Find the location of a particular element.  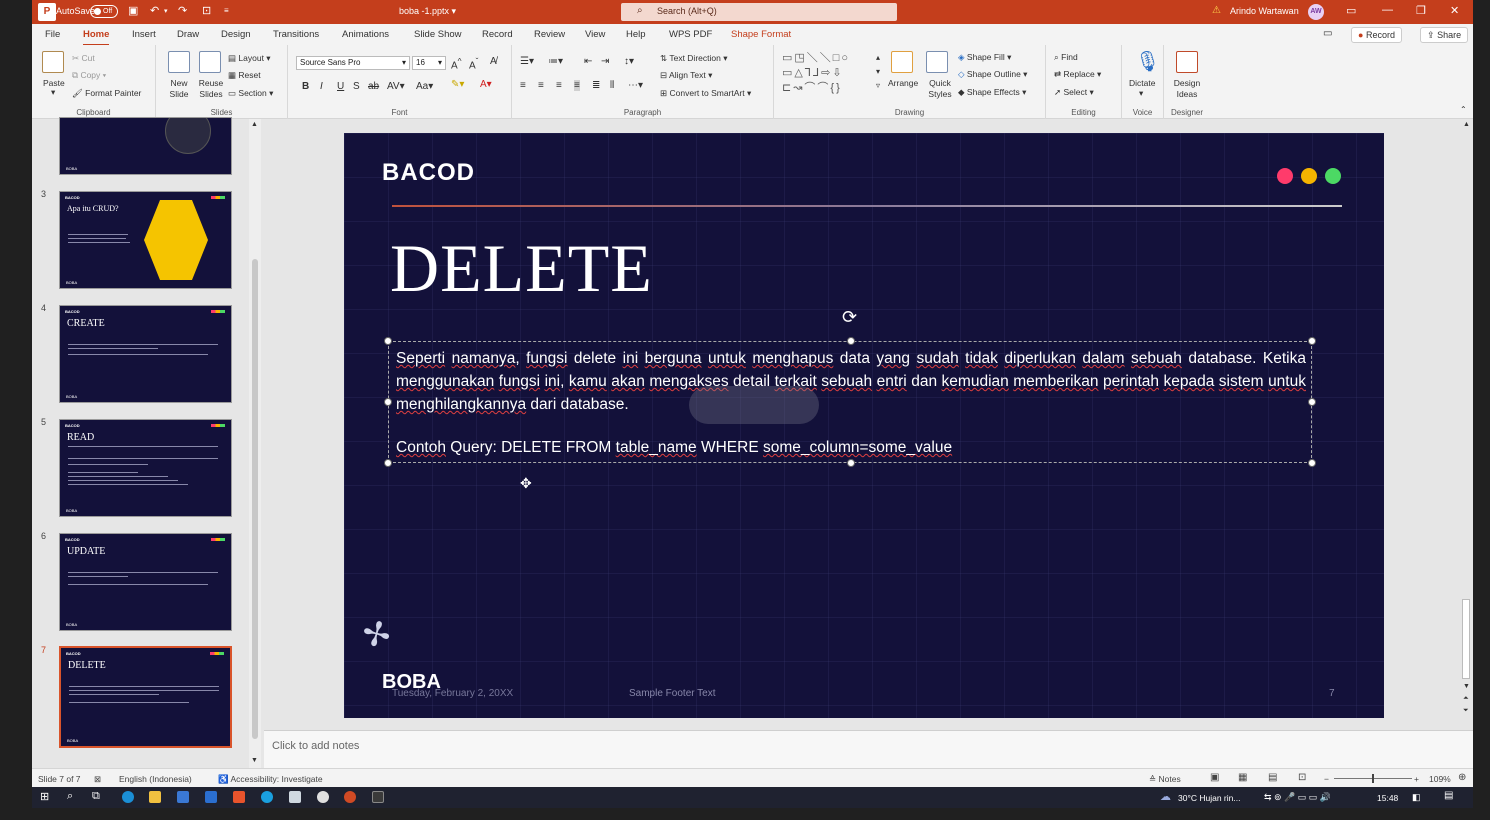

fit-to-window-icon: ⊕ is located at coordinates (1462, 777).